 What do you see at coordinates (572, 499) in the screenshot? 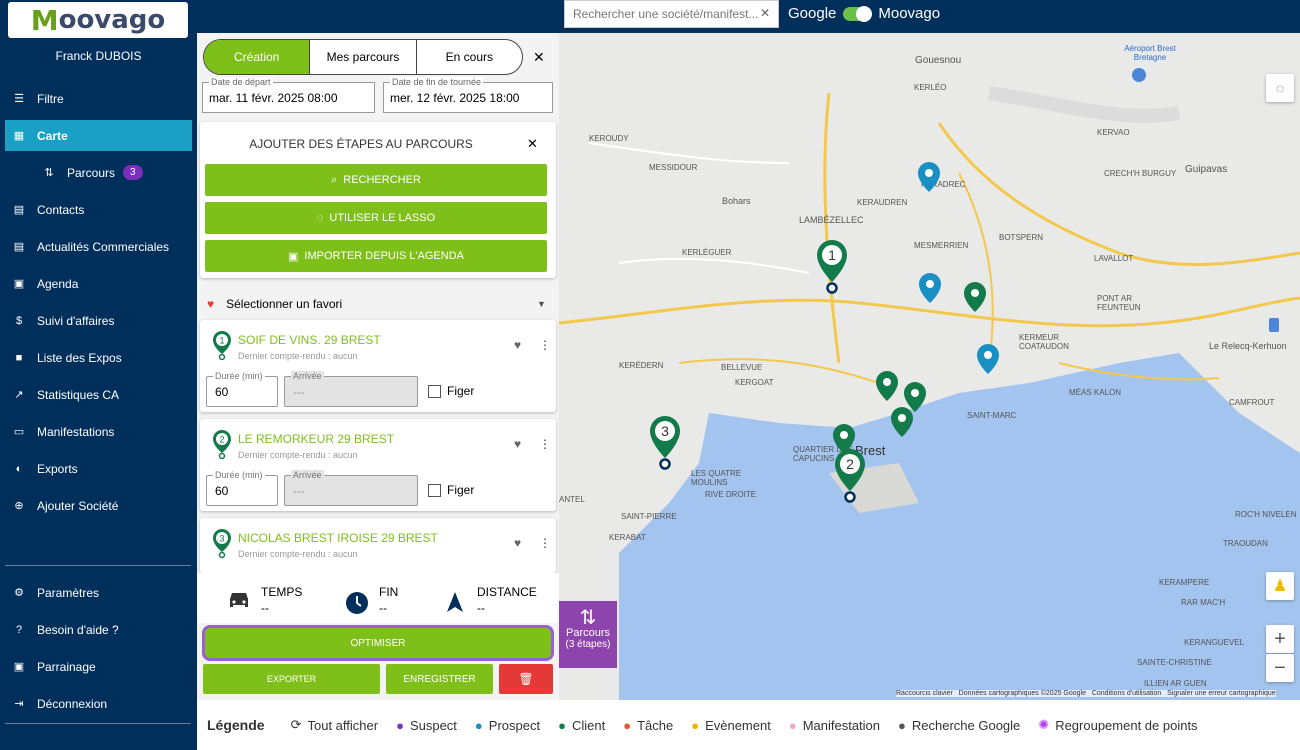
I see `map-label: ANTEL` at bounding box center [572, 499].